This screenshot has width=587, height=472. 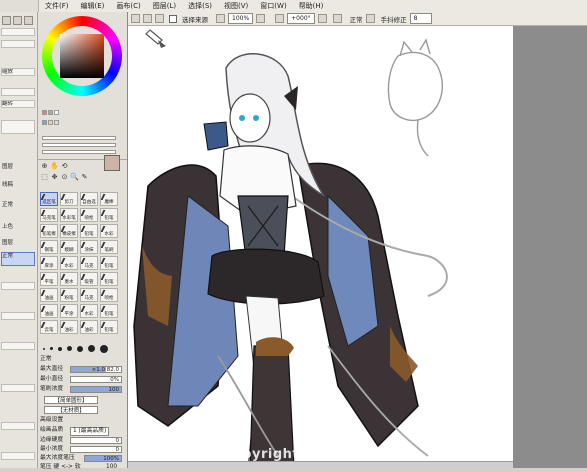 What do you see at coordinates (54, 177) in the screenshot?
I see `move-tool-icon: ✥` at bounding box center [54, 177].